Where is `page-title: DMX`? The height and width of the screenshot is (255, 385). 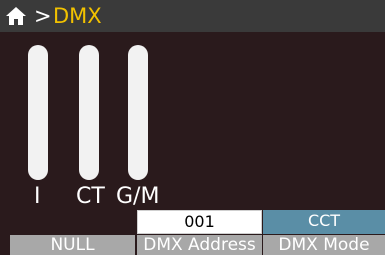
page-title: DMX is located at coordinates (77, 16).